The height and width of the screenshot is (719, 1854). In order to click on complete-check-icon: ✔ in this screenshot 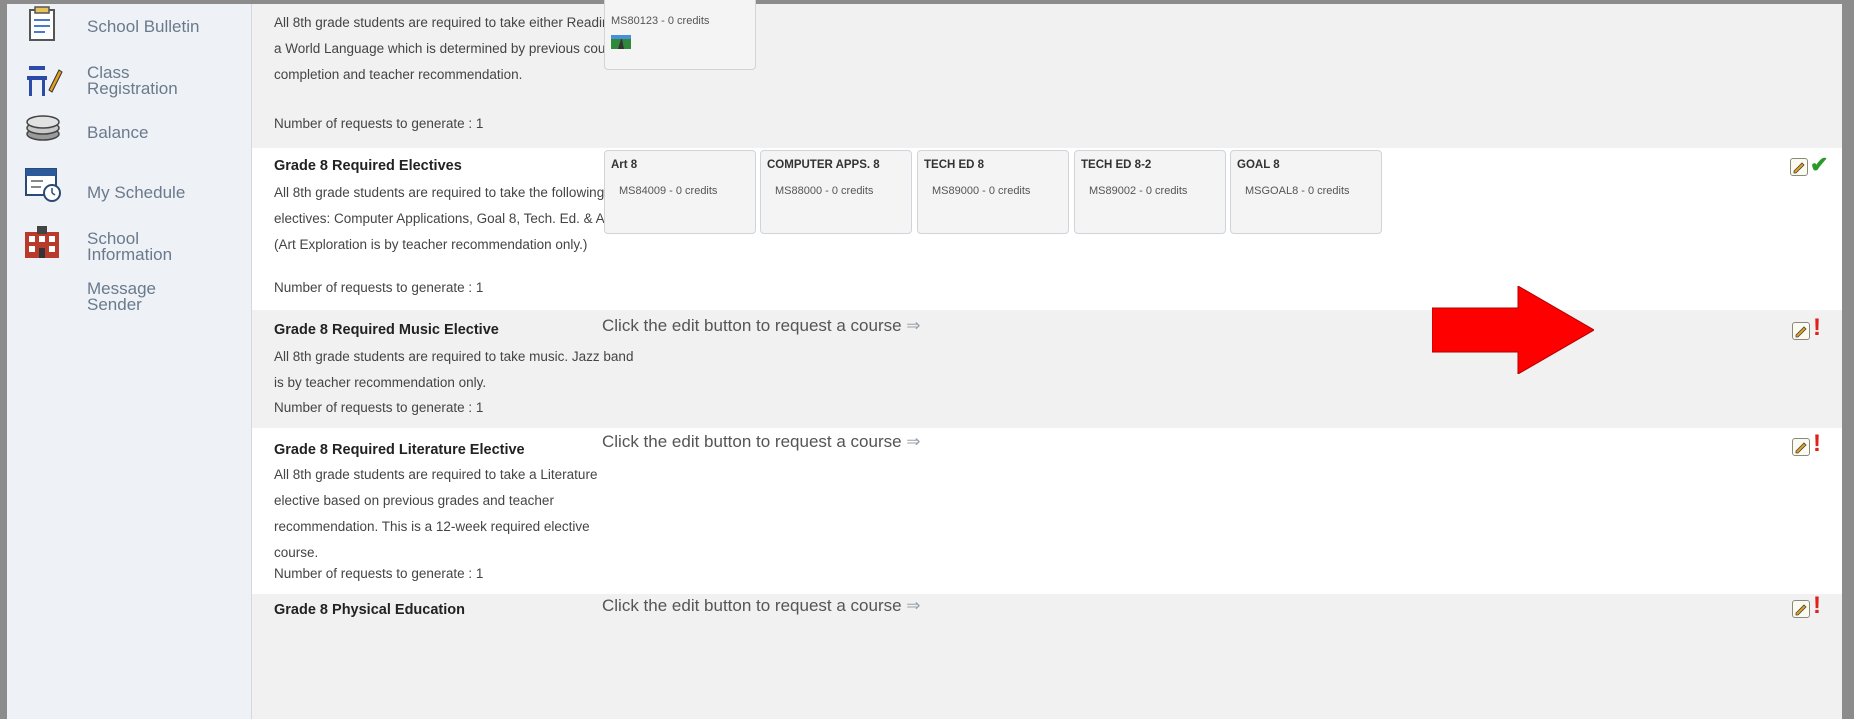, I will do `click(1819, 164)`.